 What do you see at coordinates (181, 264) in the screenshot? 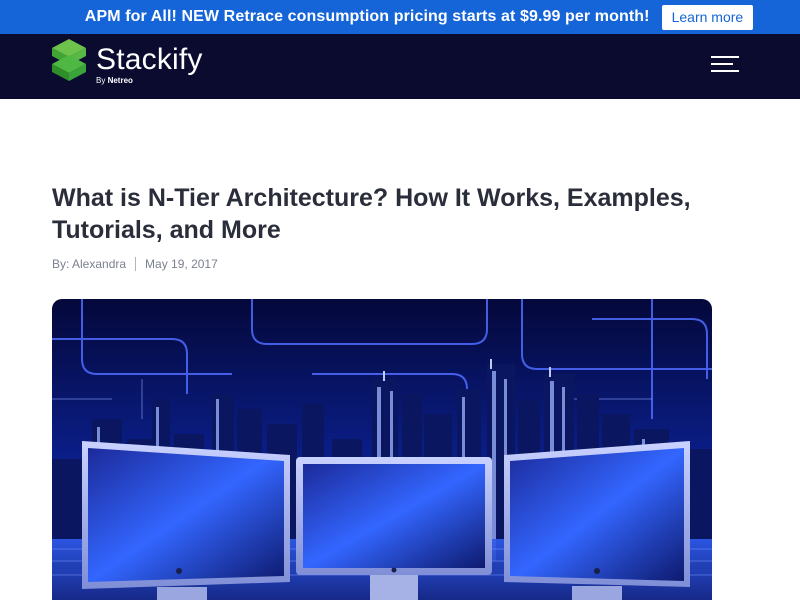
I see `article-date: May 19, 2017` at bounding box center [181, 264].